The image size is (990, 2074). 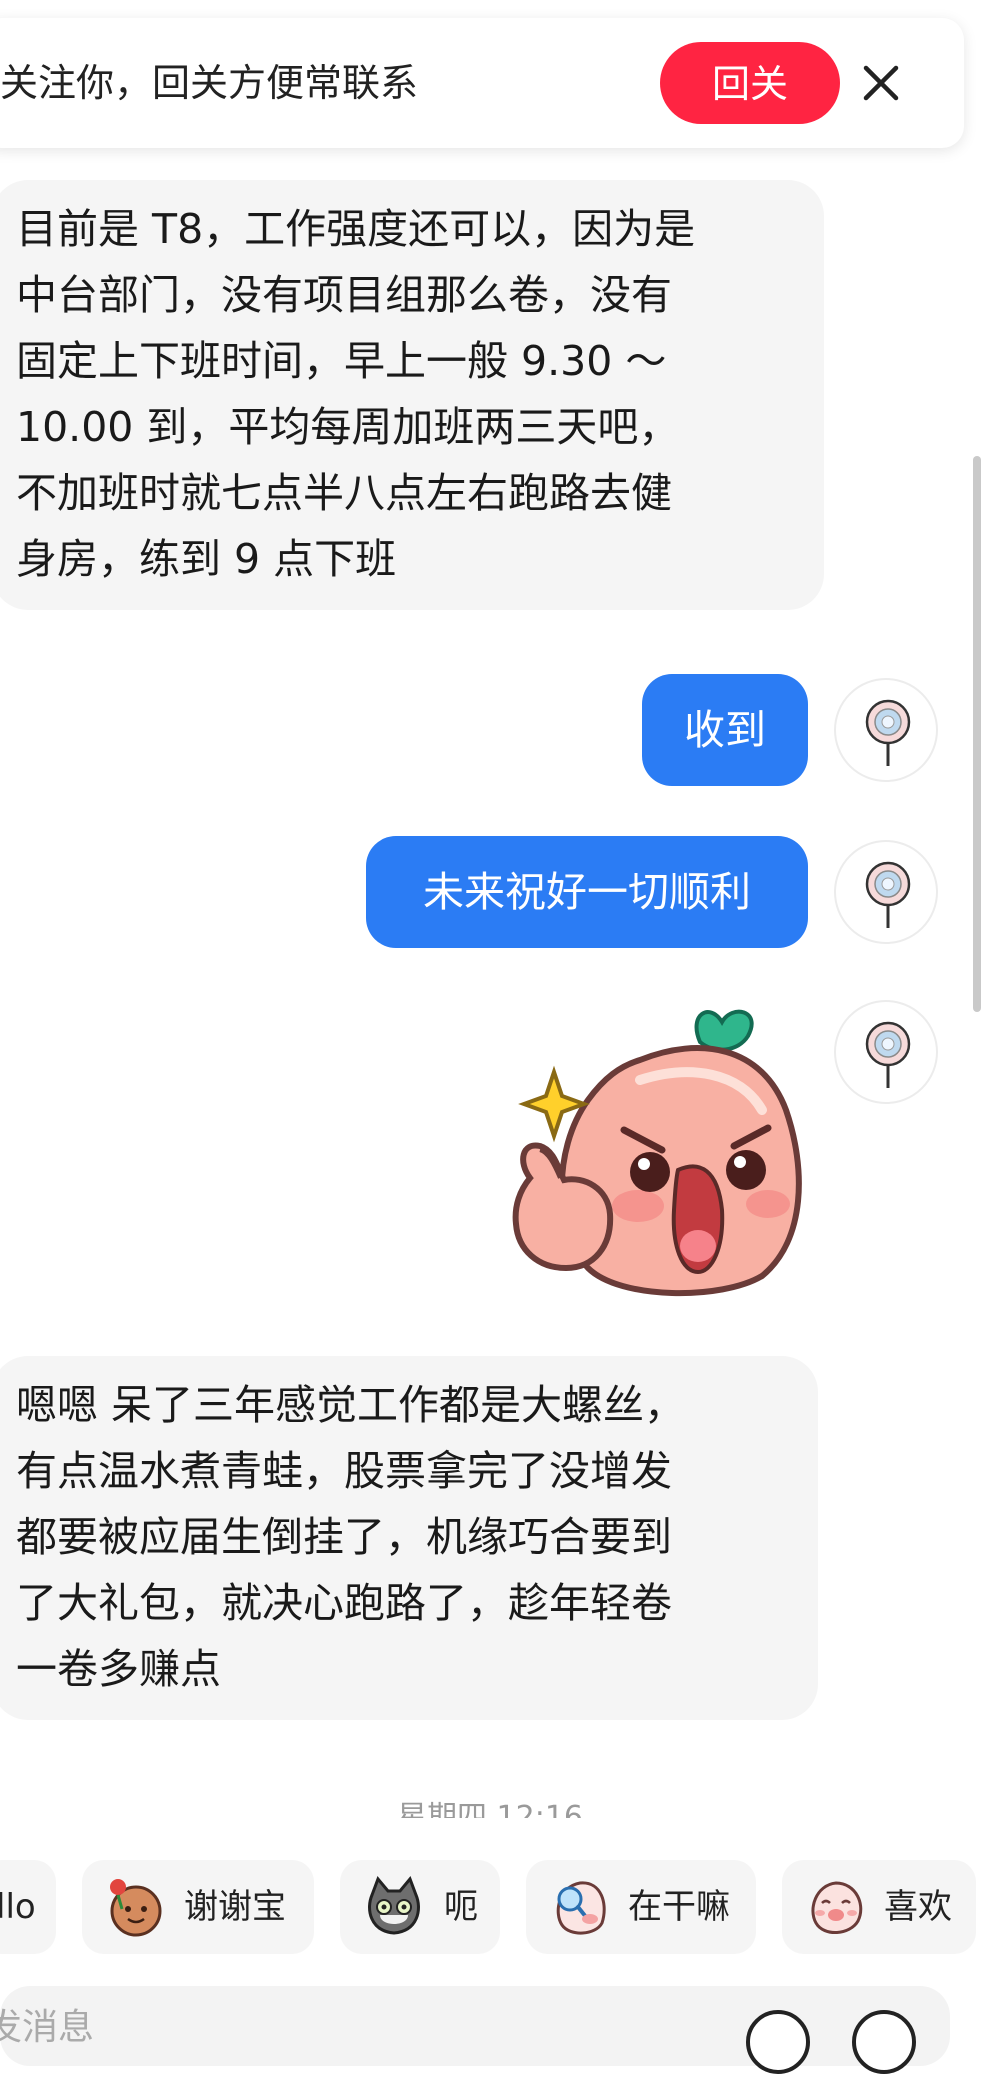 I want to click on message-line: 都要被应届生倒挂了，机缘巧合要到, so click(x=344, y=1537).